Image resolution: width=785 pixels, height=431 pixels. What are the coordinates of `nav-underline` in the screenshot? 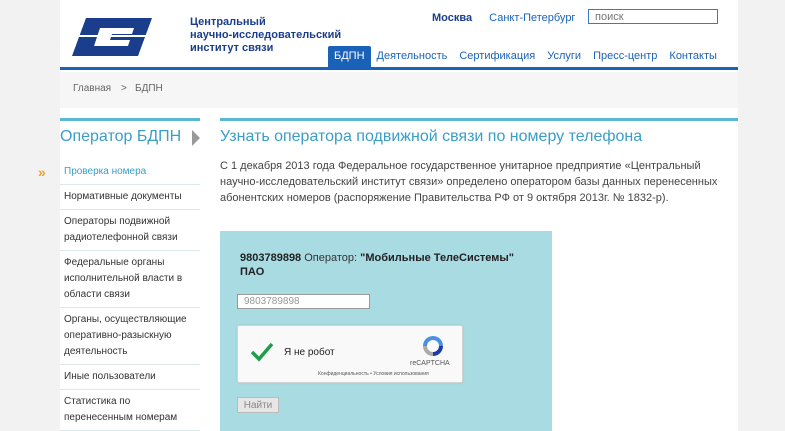 It's located at (399, 68).